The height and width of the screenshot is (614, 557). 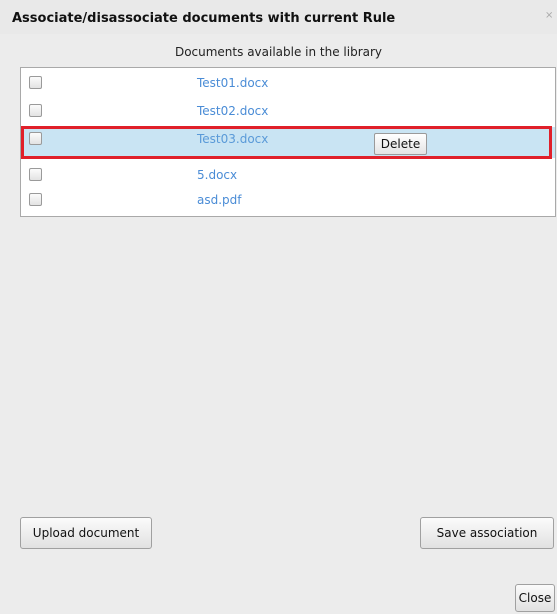 What do you see at coordinates (288, 111) in the screenshot?
I see `list-item: Test02.docx` at bounding box center [288, 111].